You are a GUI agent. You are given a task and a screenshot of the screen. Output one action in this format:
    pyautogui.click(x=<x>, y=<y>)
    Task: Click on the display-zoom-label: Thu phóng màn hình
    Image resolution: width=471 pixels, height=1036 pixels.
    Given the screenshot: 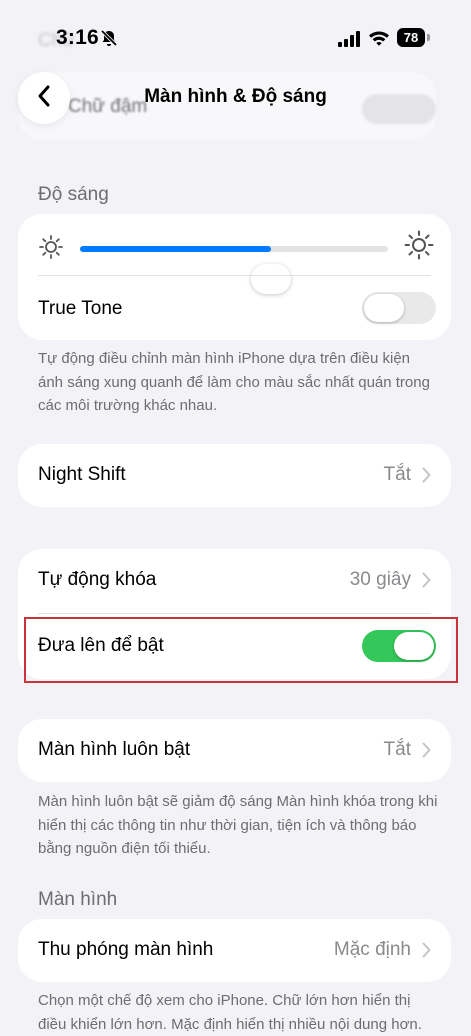 What is the action you would take?
    pyautogui.click(x=126, y=949)
    